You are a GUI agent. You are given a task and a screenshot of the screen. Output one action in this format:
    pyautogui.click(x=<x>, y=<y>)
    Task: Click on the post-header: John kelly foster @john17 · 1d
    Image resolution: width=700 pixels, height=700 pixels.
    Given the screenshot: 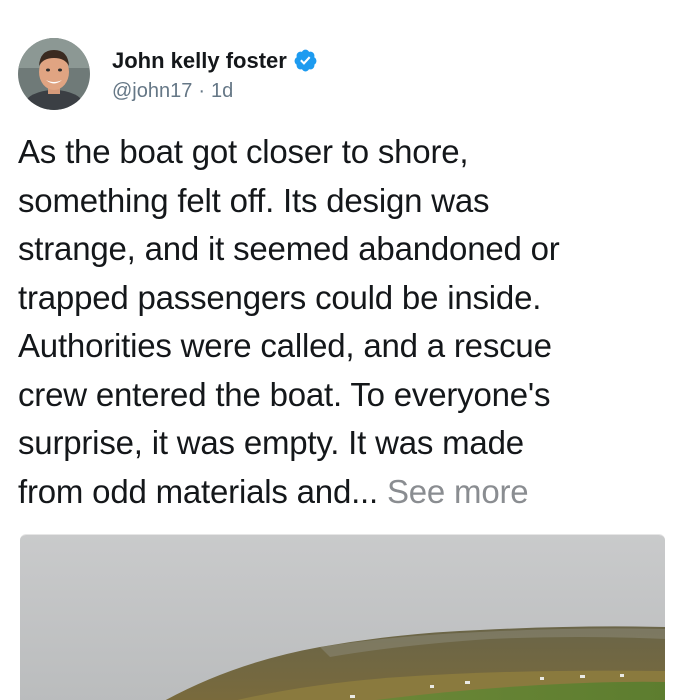 What is the action you would take?
    pyautogui.click(x=168, y=74)
    